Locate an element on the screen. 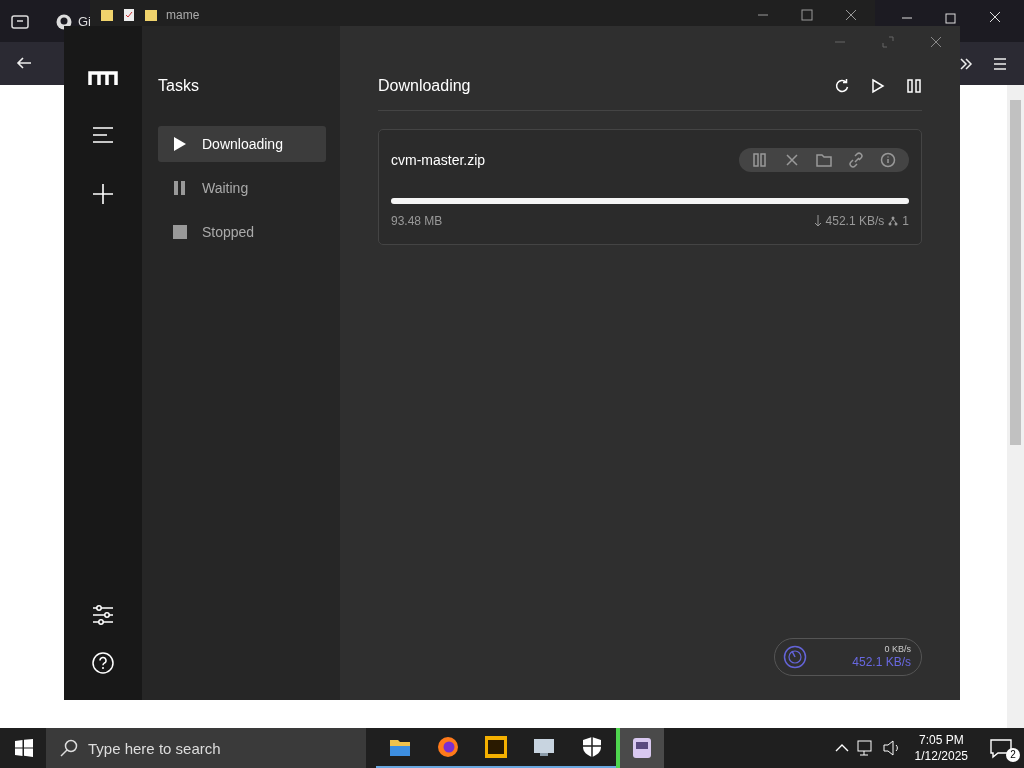  volume-icon is located at coordinates (891, 748).